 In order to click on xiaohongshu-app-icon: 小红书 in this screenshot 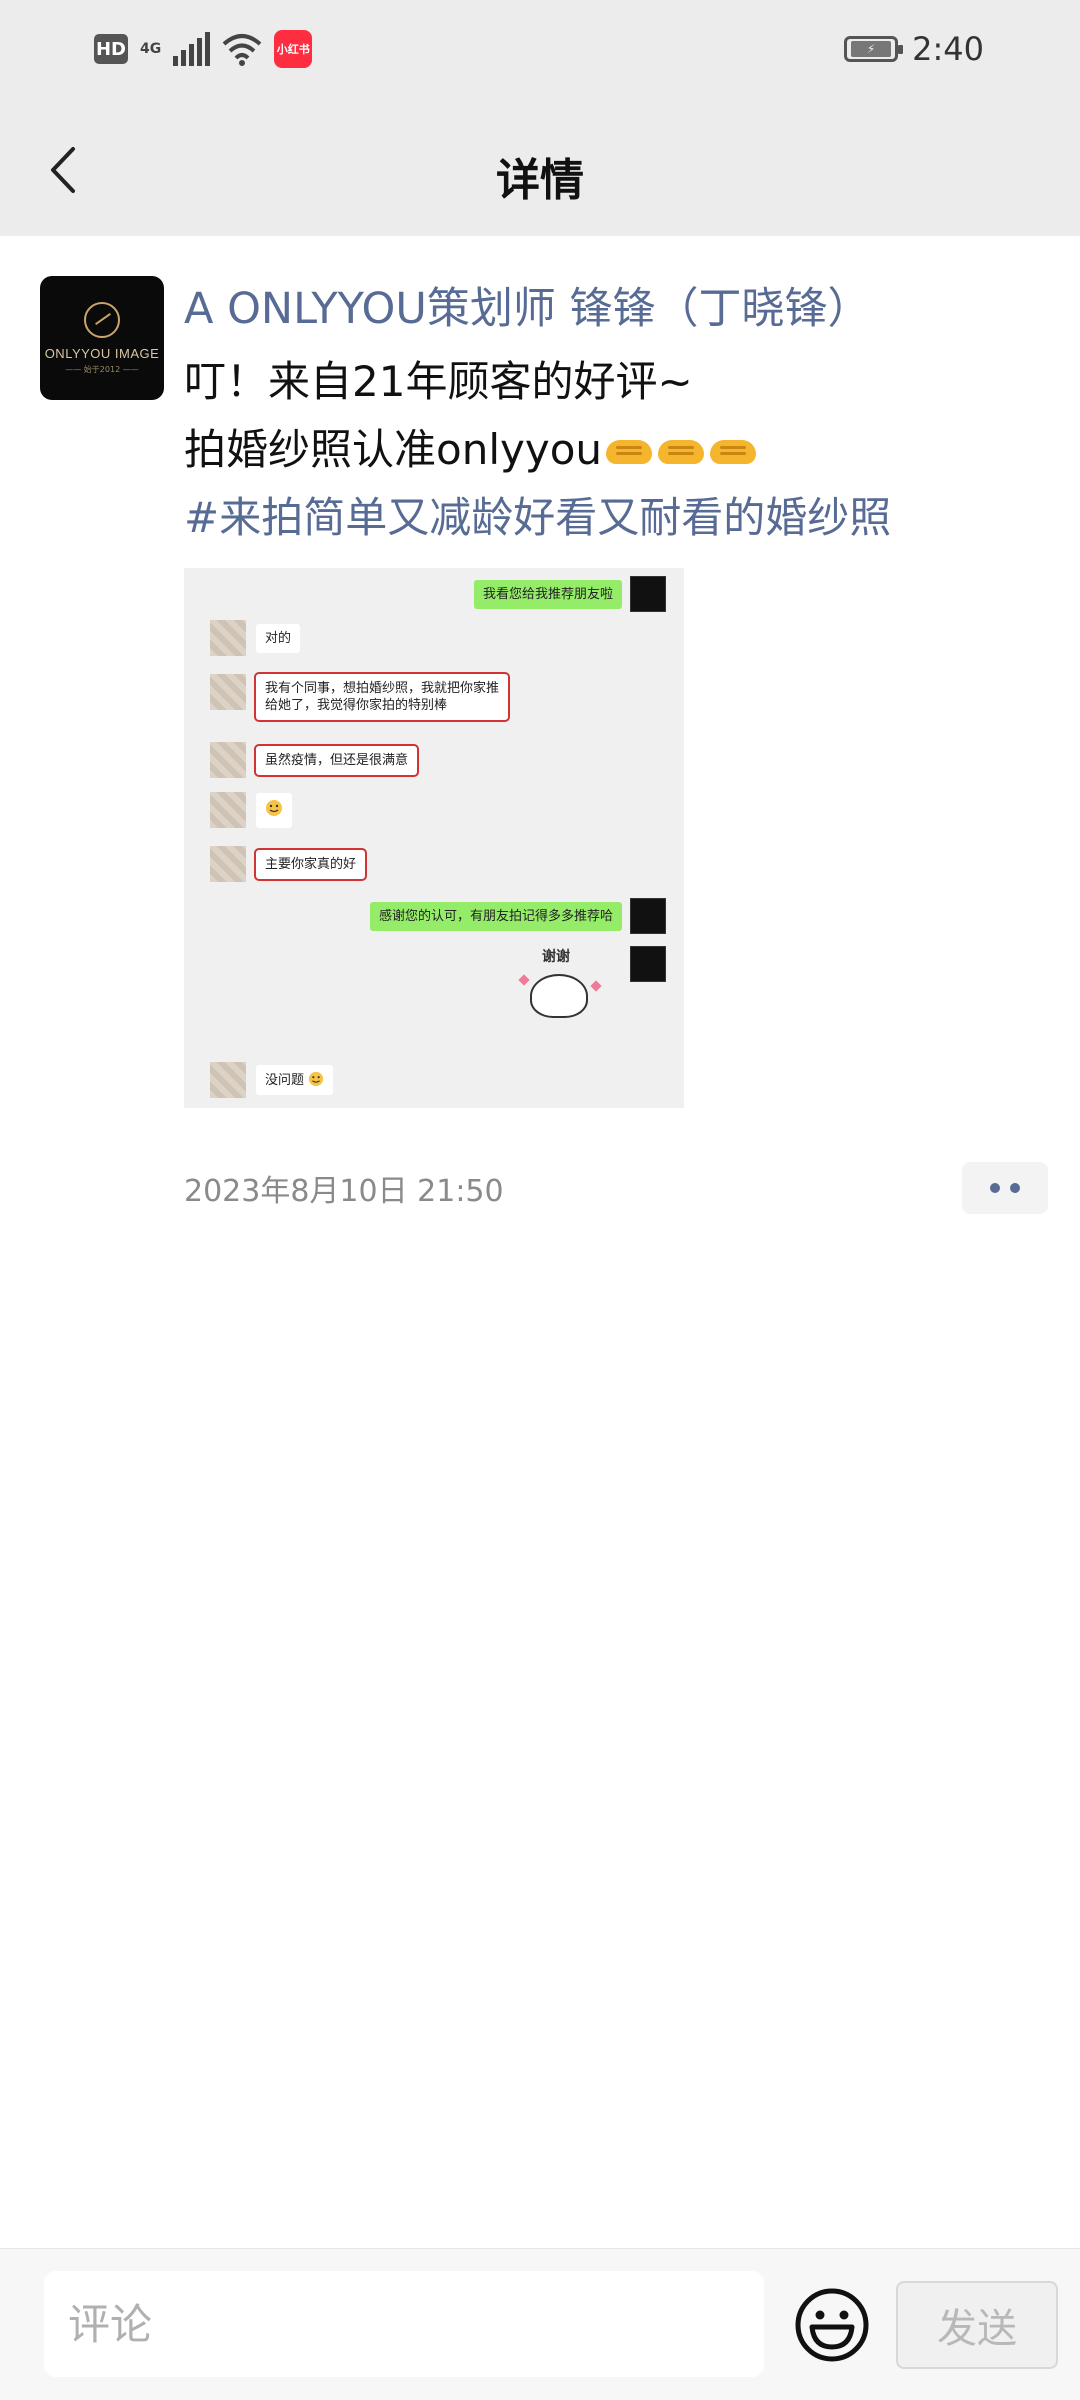, I will do `click(293, 49)`.